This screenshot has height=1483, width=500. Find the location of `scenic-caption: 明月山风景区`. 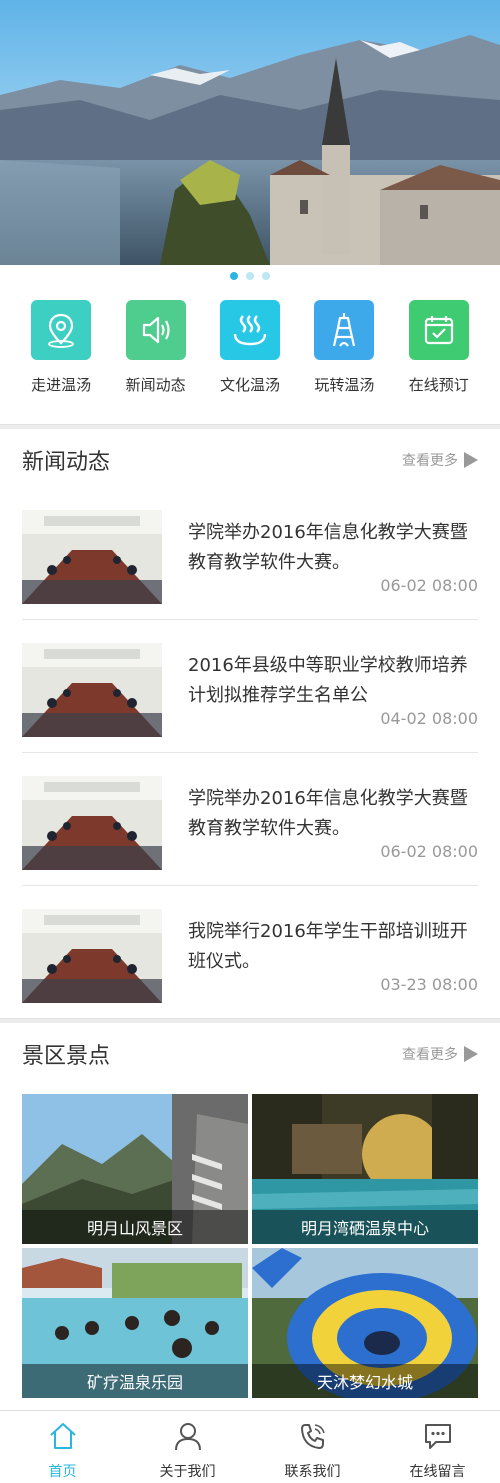

scenic-caption: 明月山风景区 is located at coordinates (135, 1227).